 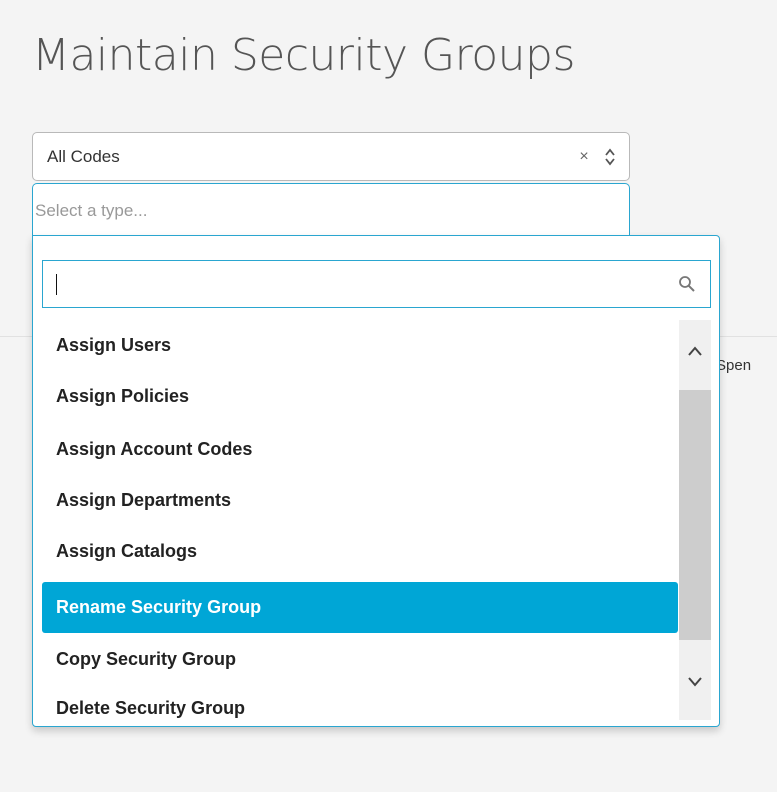 I want to click on chevron-up-icon, so click(x=695, y=353).